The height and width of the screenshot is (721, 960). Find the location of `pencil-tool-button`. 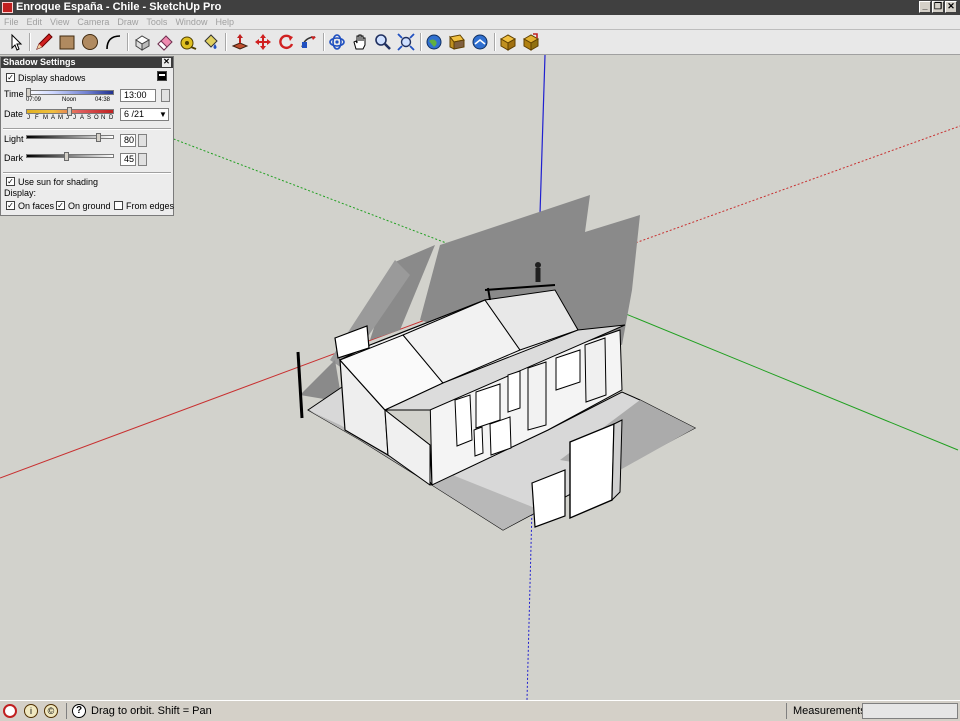

pencil-tool-button is located at coordinates (44, 42).